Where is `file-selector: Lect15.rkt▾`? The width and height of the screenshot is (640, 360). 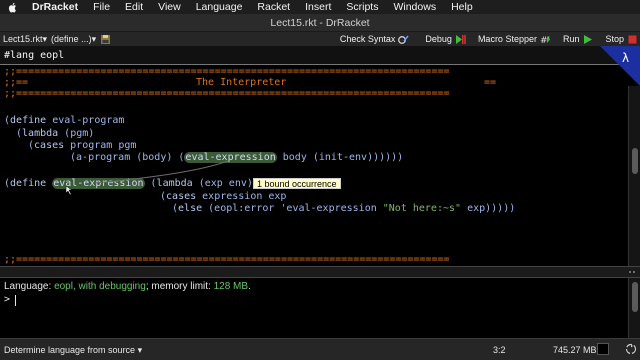
file-selector: Lect15.rkt▾ is located at coordinates (25, 39).